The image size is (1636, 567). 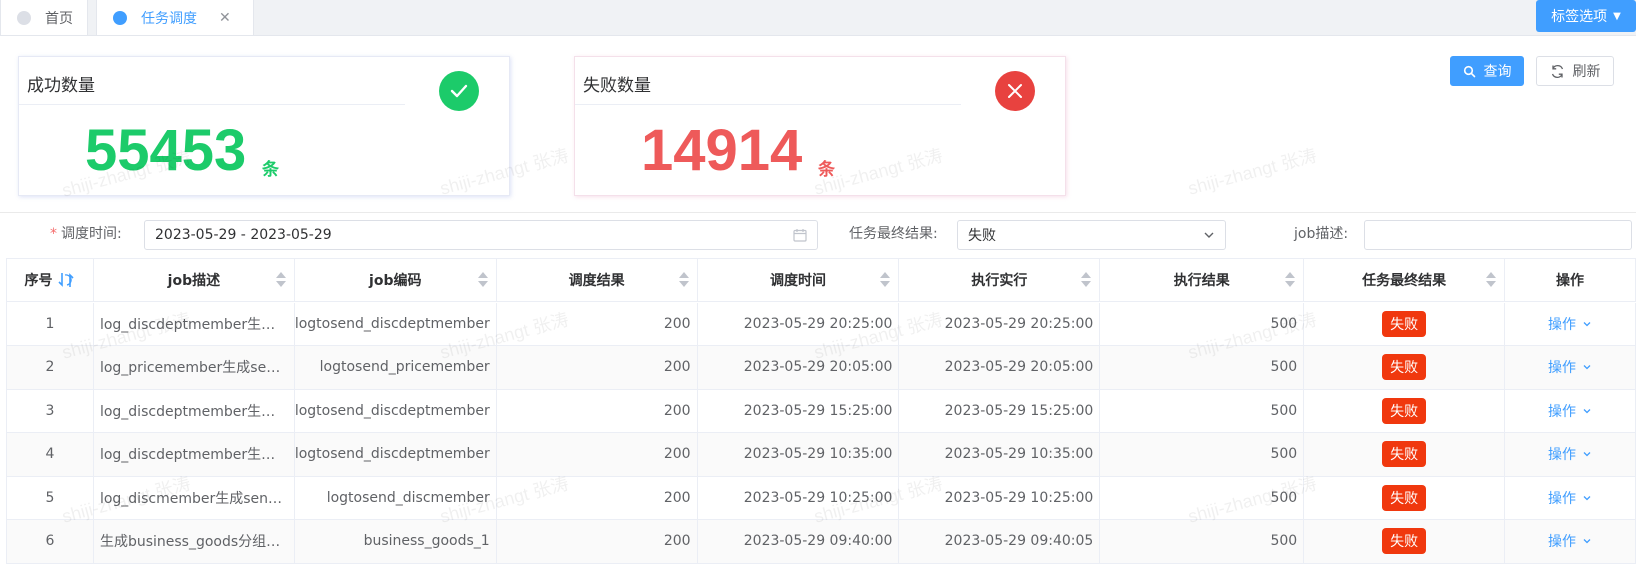 What do you see at coordinates (395, 280) in the screenshot?
I see `header-job-code: job编码` at bounding box center [395, 280].